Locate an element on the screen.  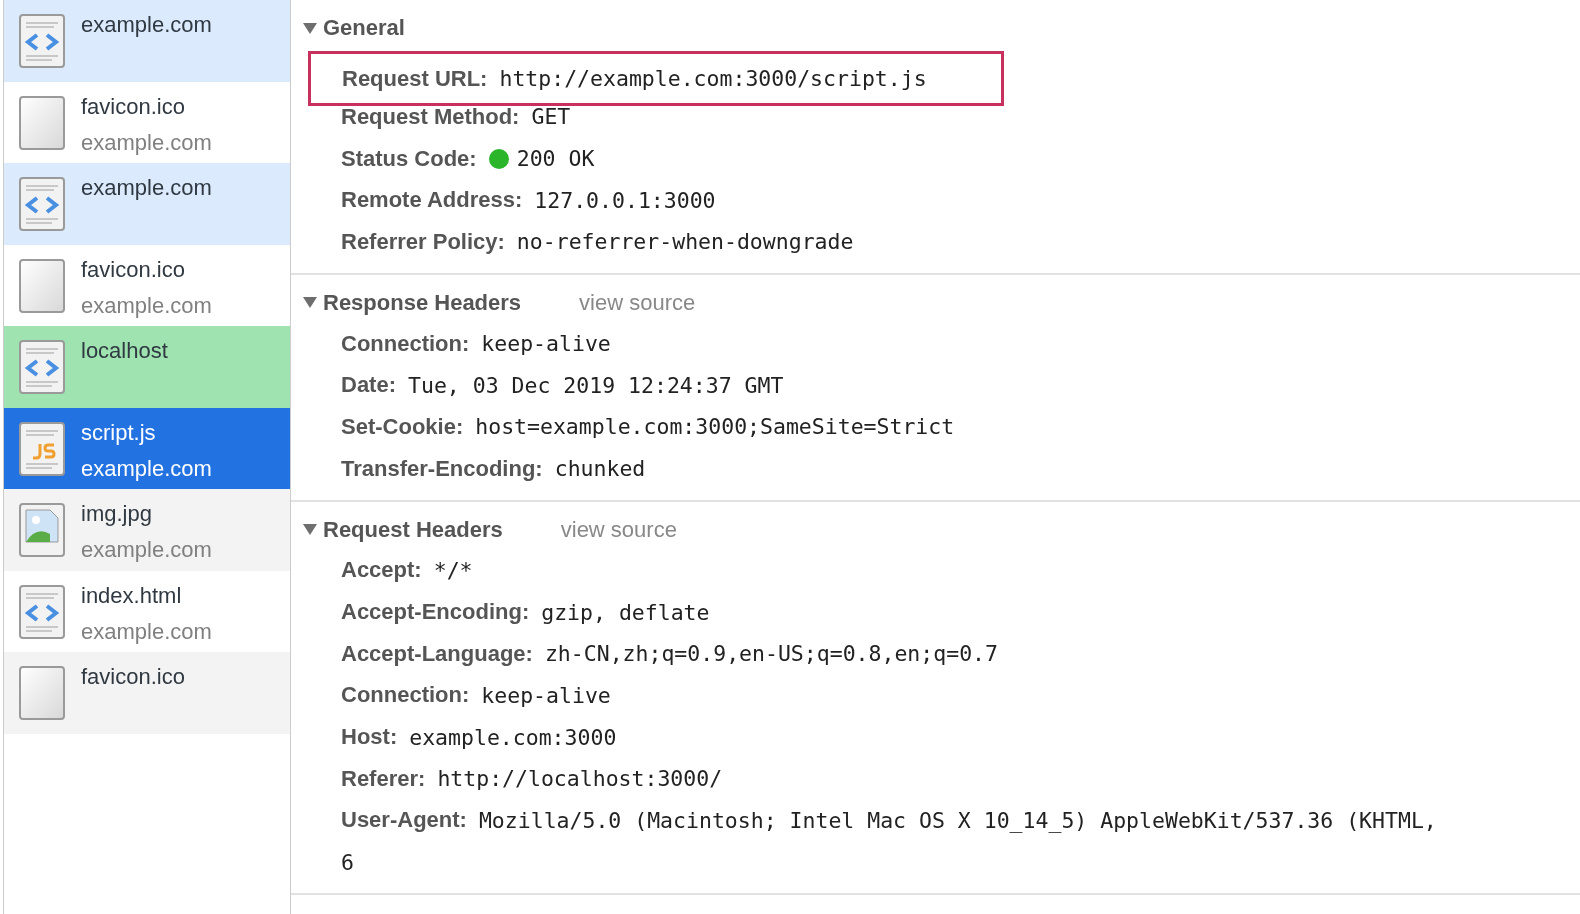
header-value: chunked is located at coordinates (600, 469).